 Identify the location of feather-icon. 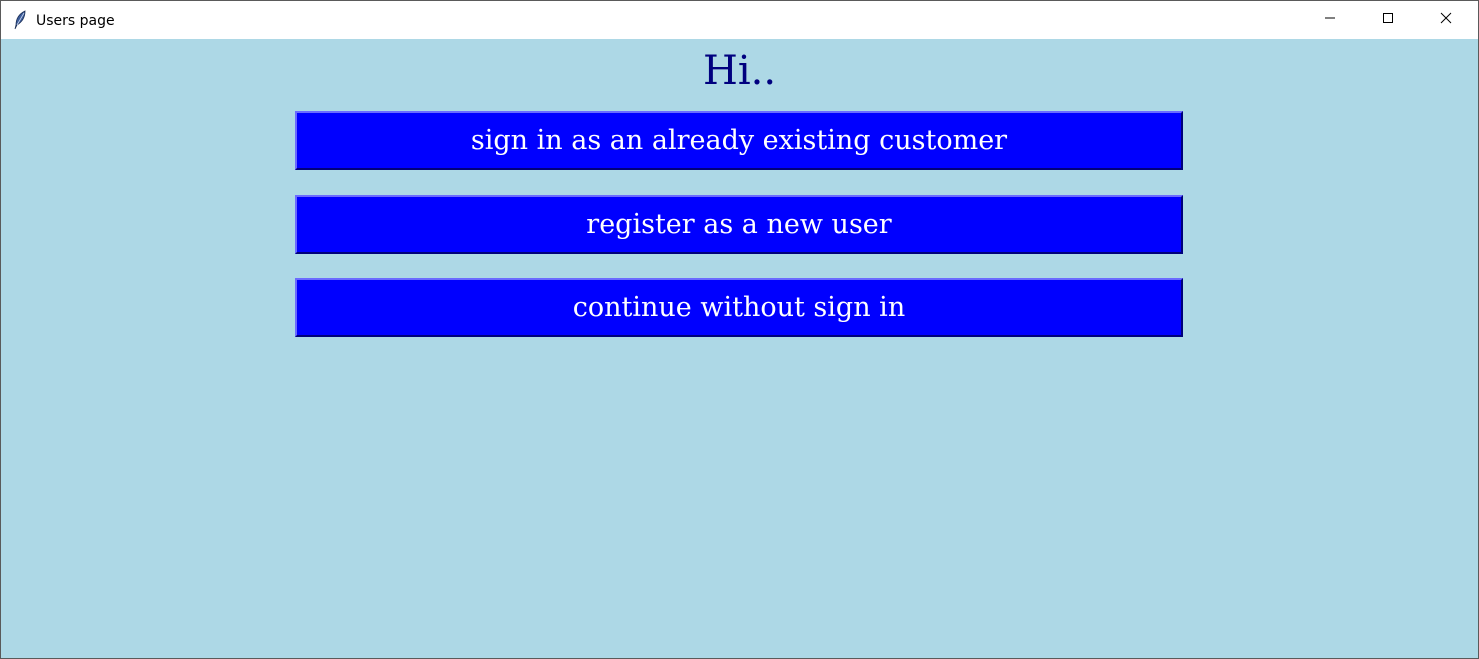
(20, 20).